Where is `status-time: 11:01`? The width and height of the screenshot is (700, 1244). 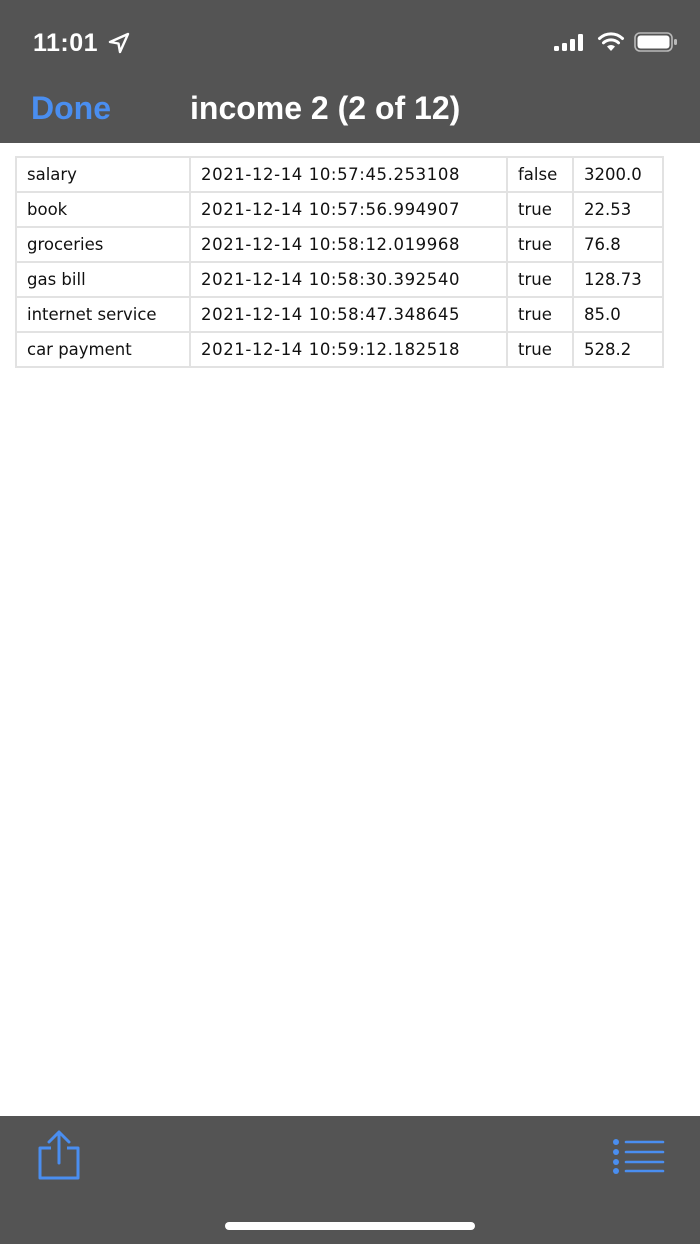
status-time: 11:01 is located at coordinates (66, 43).